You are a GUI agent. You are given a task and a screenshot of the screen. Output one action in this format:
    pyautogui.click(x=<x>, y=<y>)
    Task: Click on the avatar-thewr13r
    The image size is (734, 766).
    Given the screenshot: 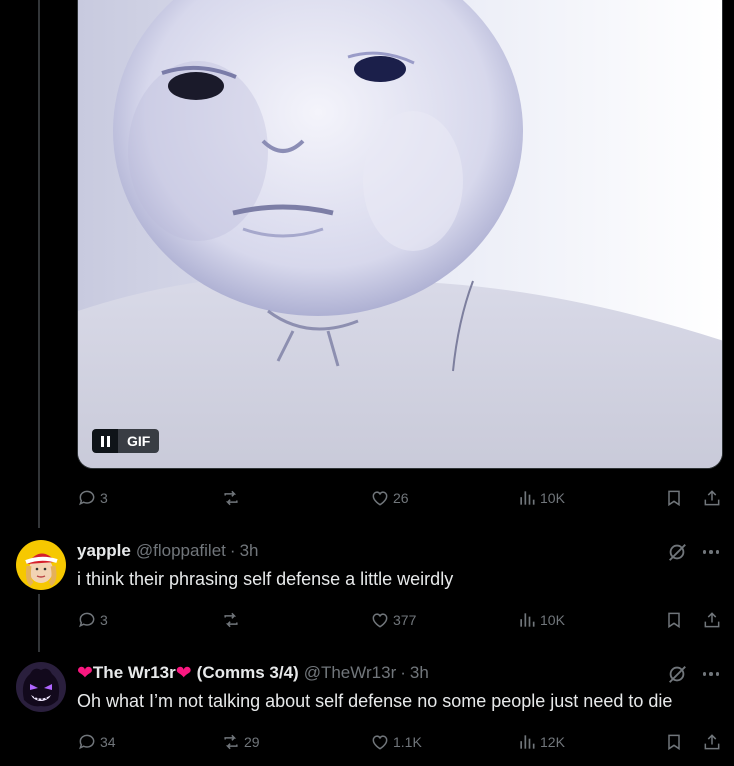 What is the action you would take?
    pyautogui.click(x=41, y=687)
    